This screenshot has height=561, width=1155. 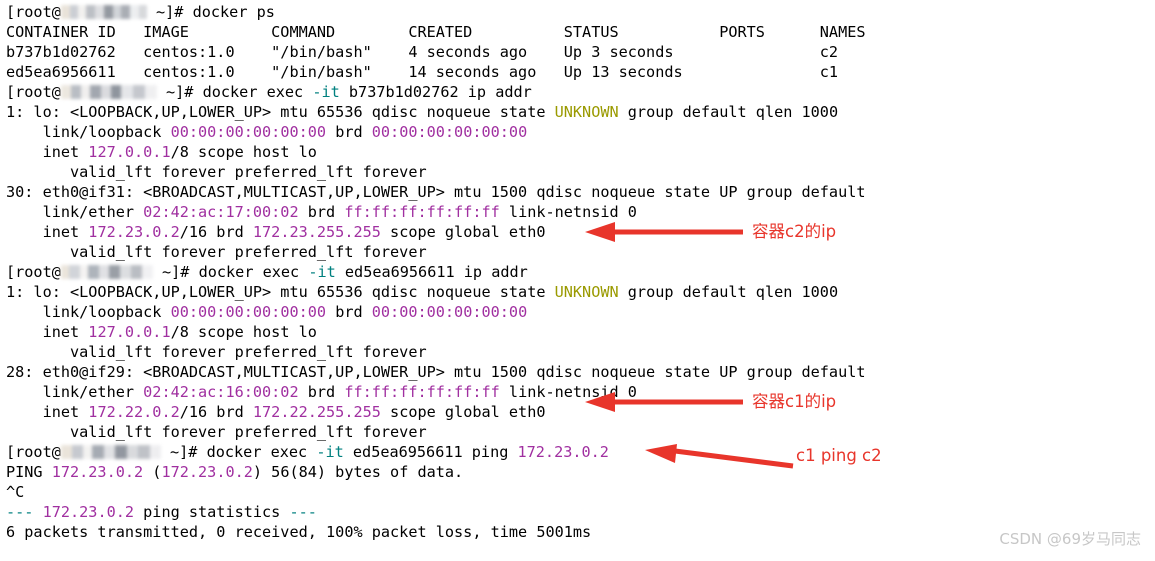 I want to click on output-segment-0: PING, so click(x=29, y=472).